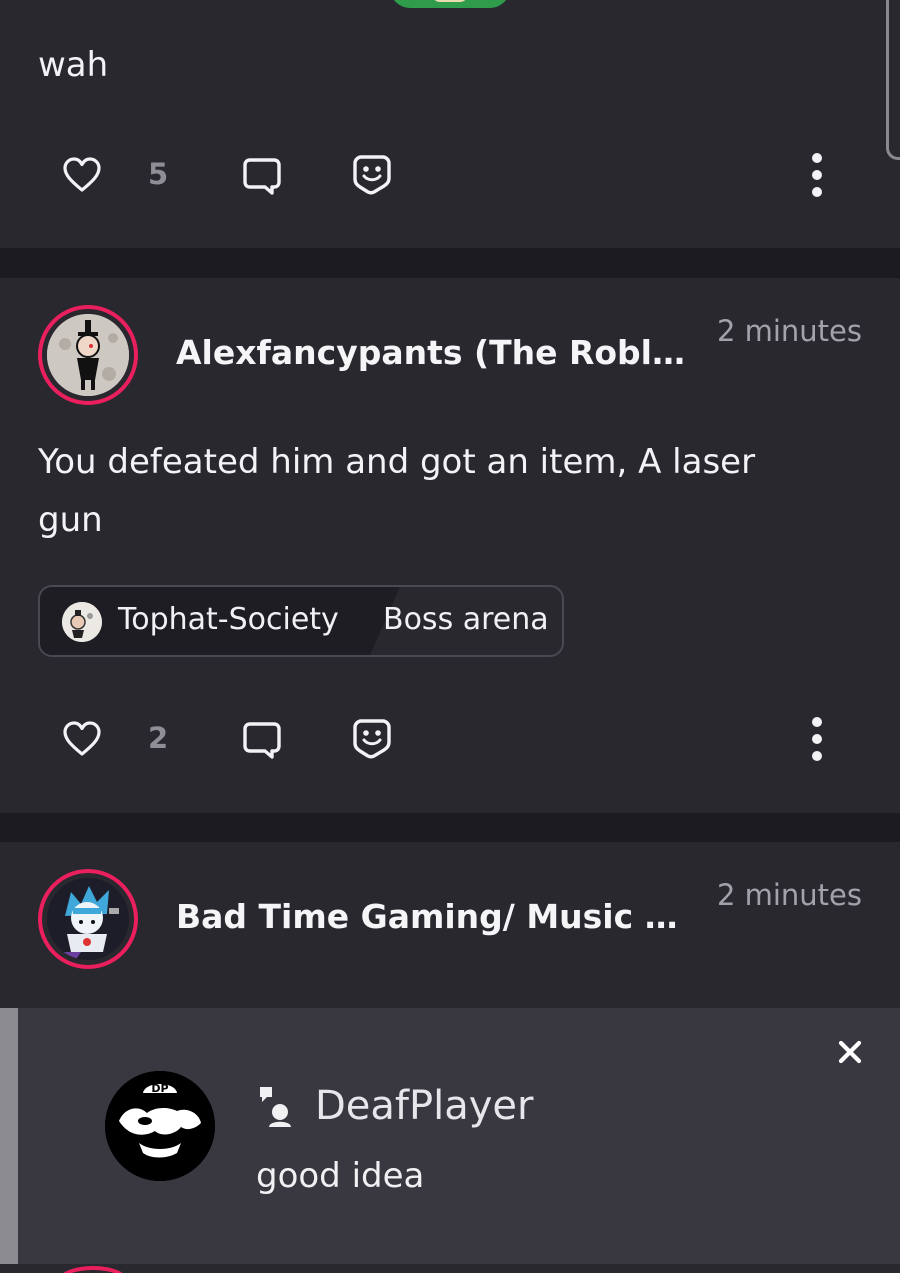  I want to click on like-count: 5, so click(158, 174).